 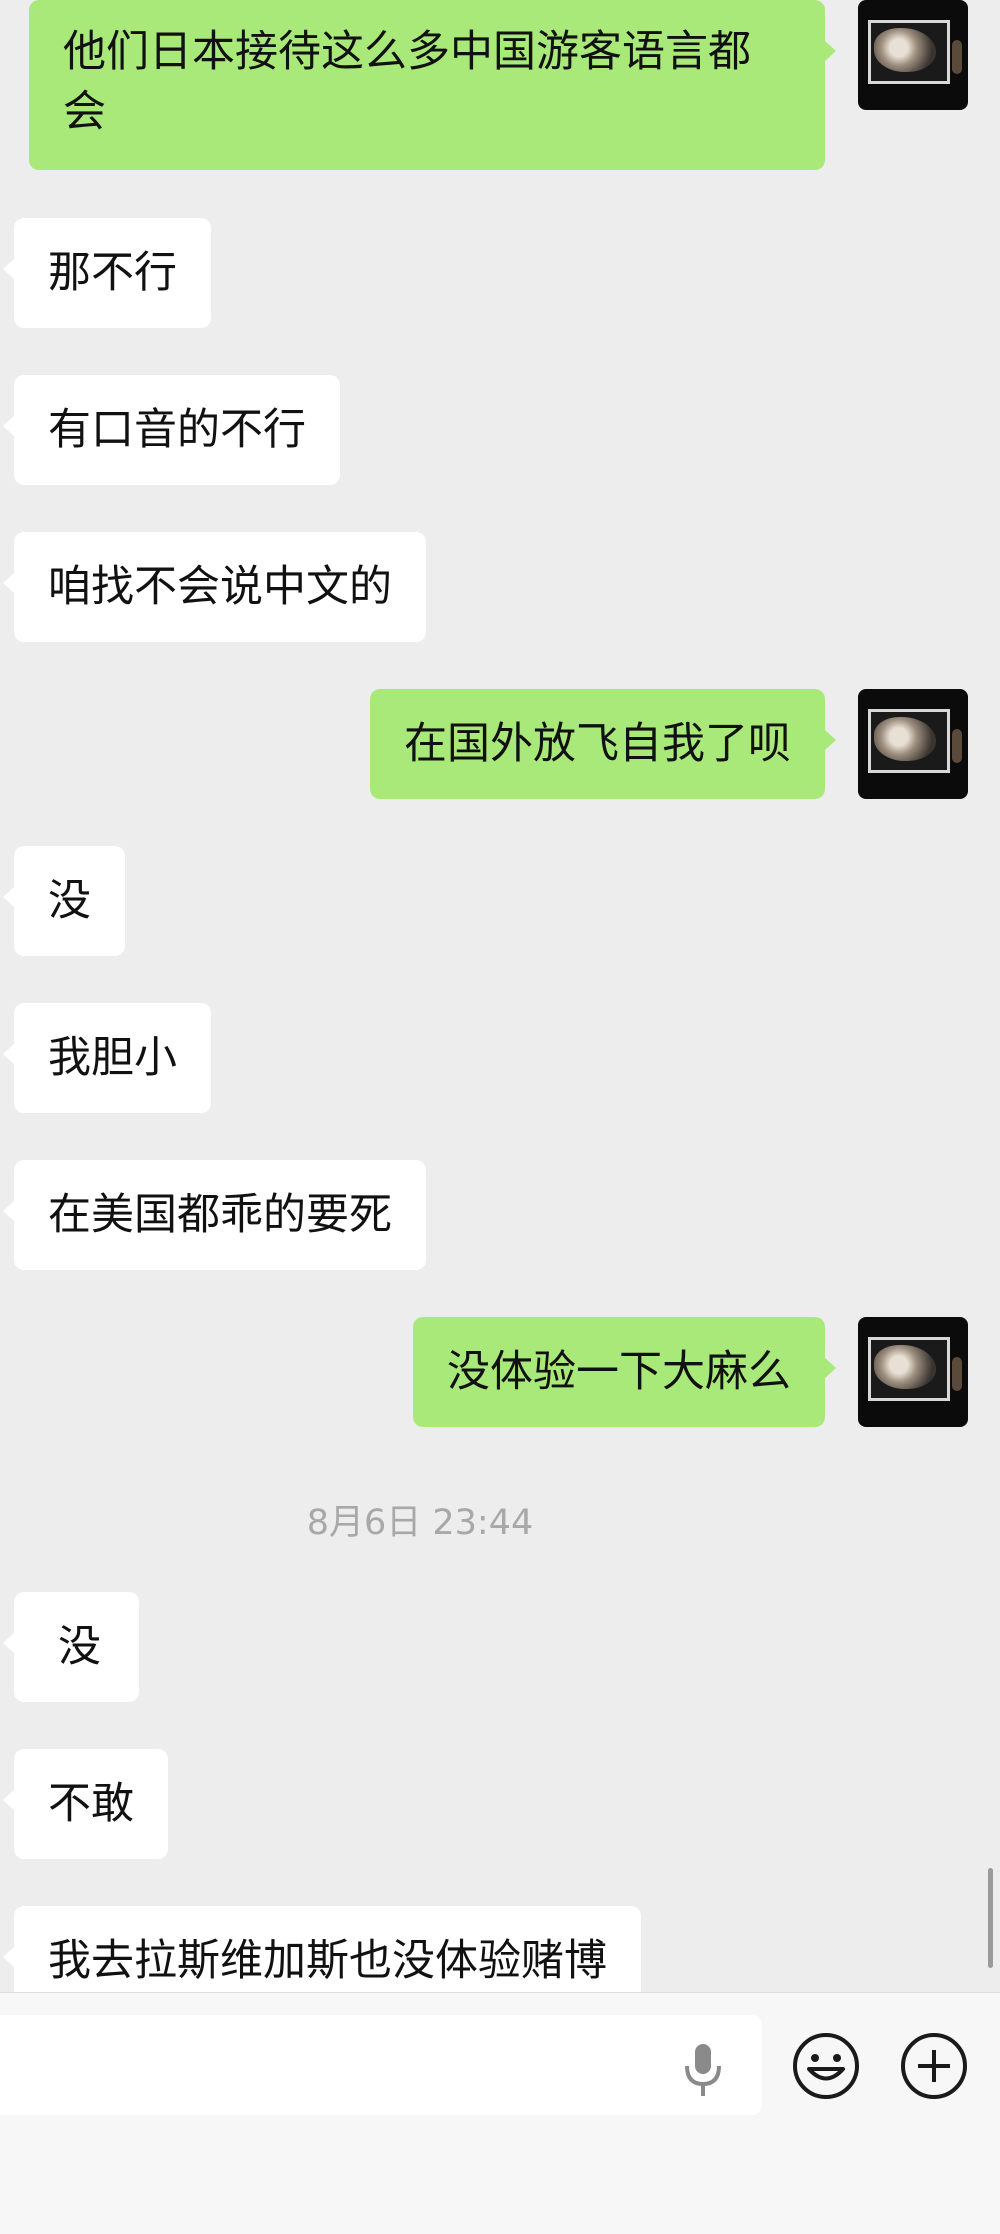 I want to click on message-text: 我胆小, so click(x=112, y=1058).